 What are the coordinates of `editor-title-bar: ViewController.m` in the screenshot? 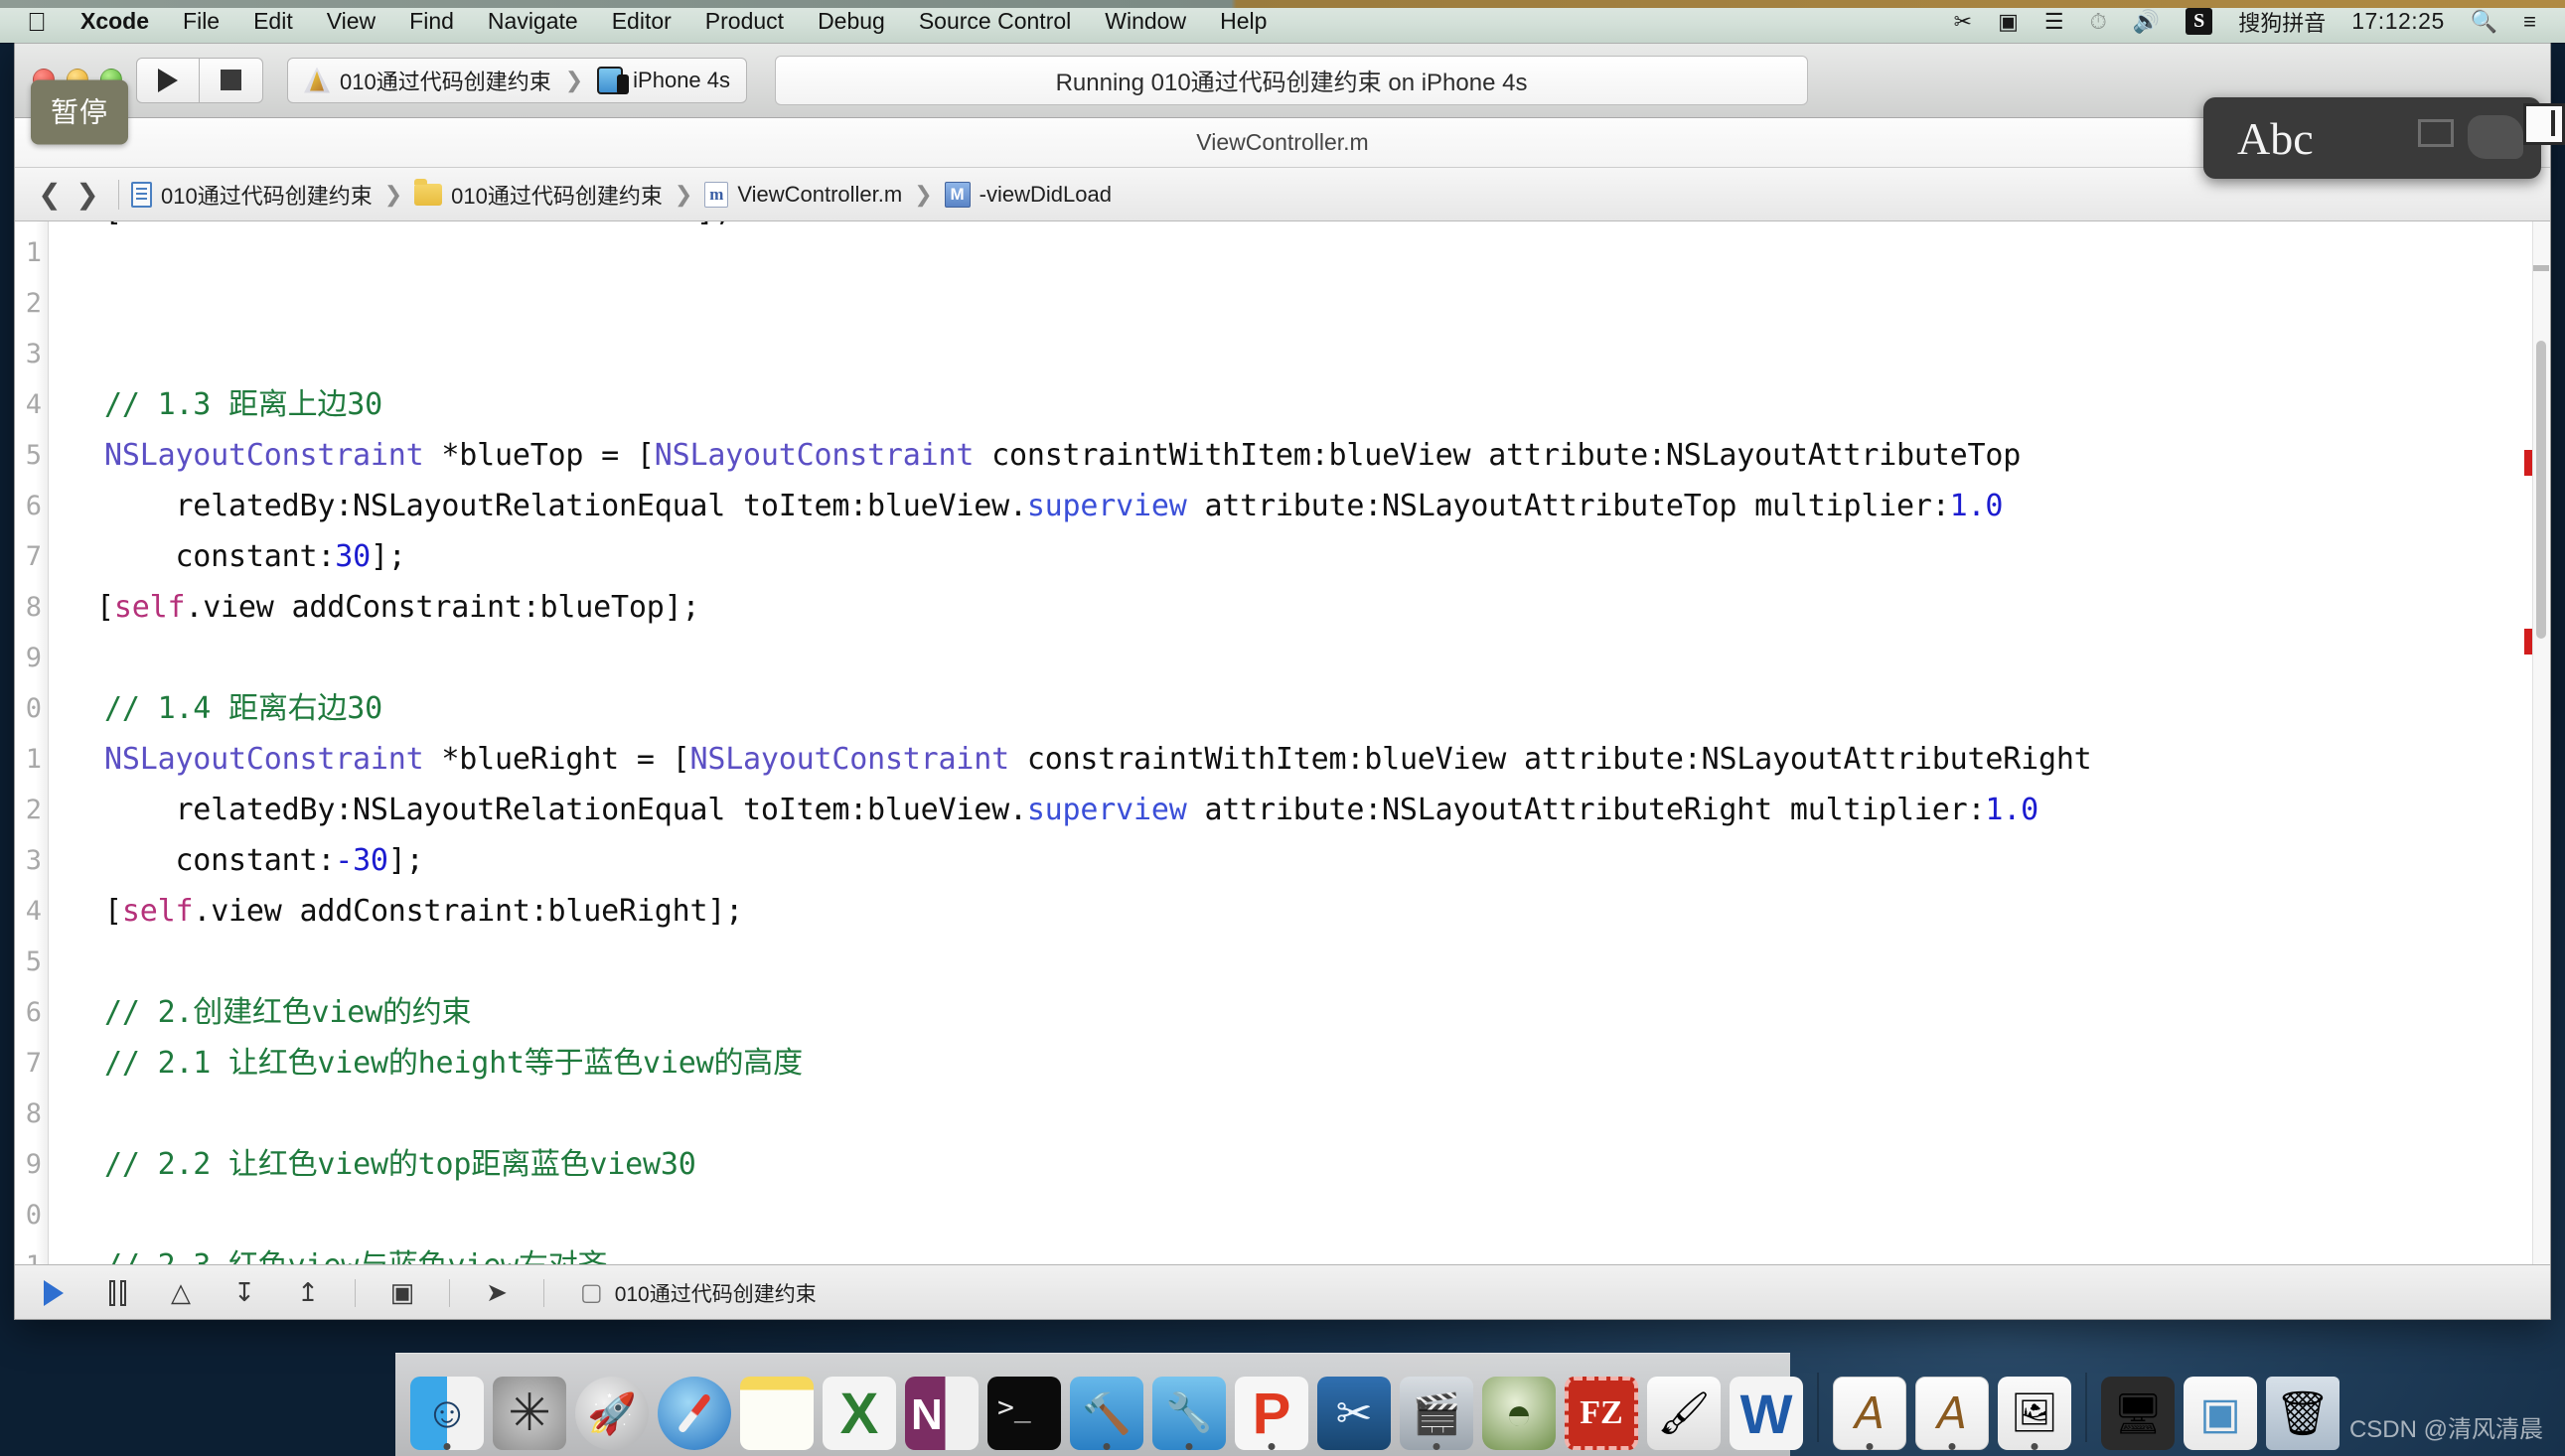 It's located at (1282, 143).